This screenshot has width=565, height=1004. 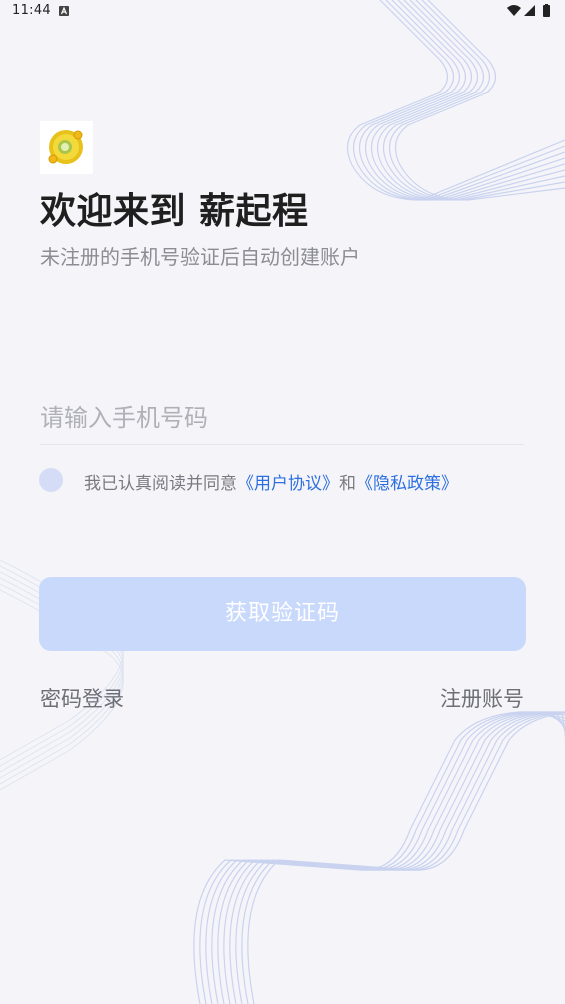 I want to click on app-logo, so click(x=66, y=147).